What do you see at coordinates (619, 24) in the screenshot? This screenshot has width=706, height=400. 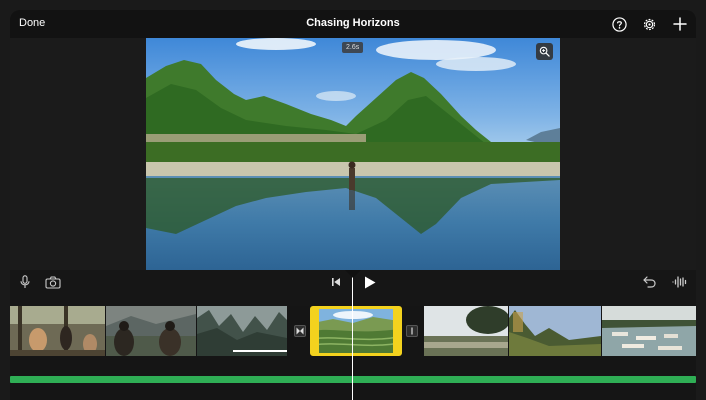 I see `help-icon` at bounding box center [619, 24].